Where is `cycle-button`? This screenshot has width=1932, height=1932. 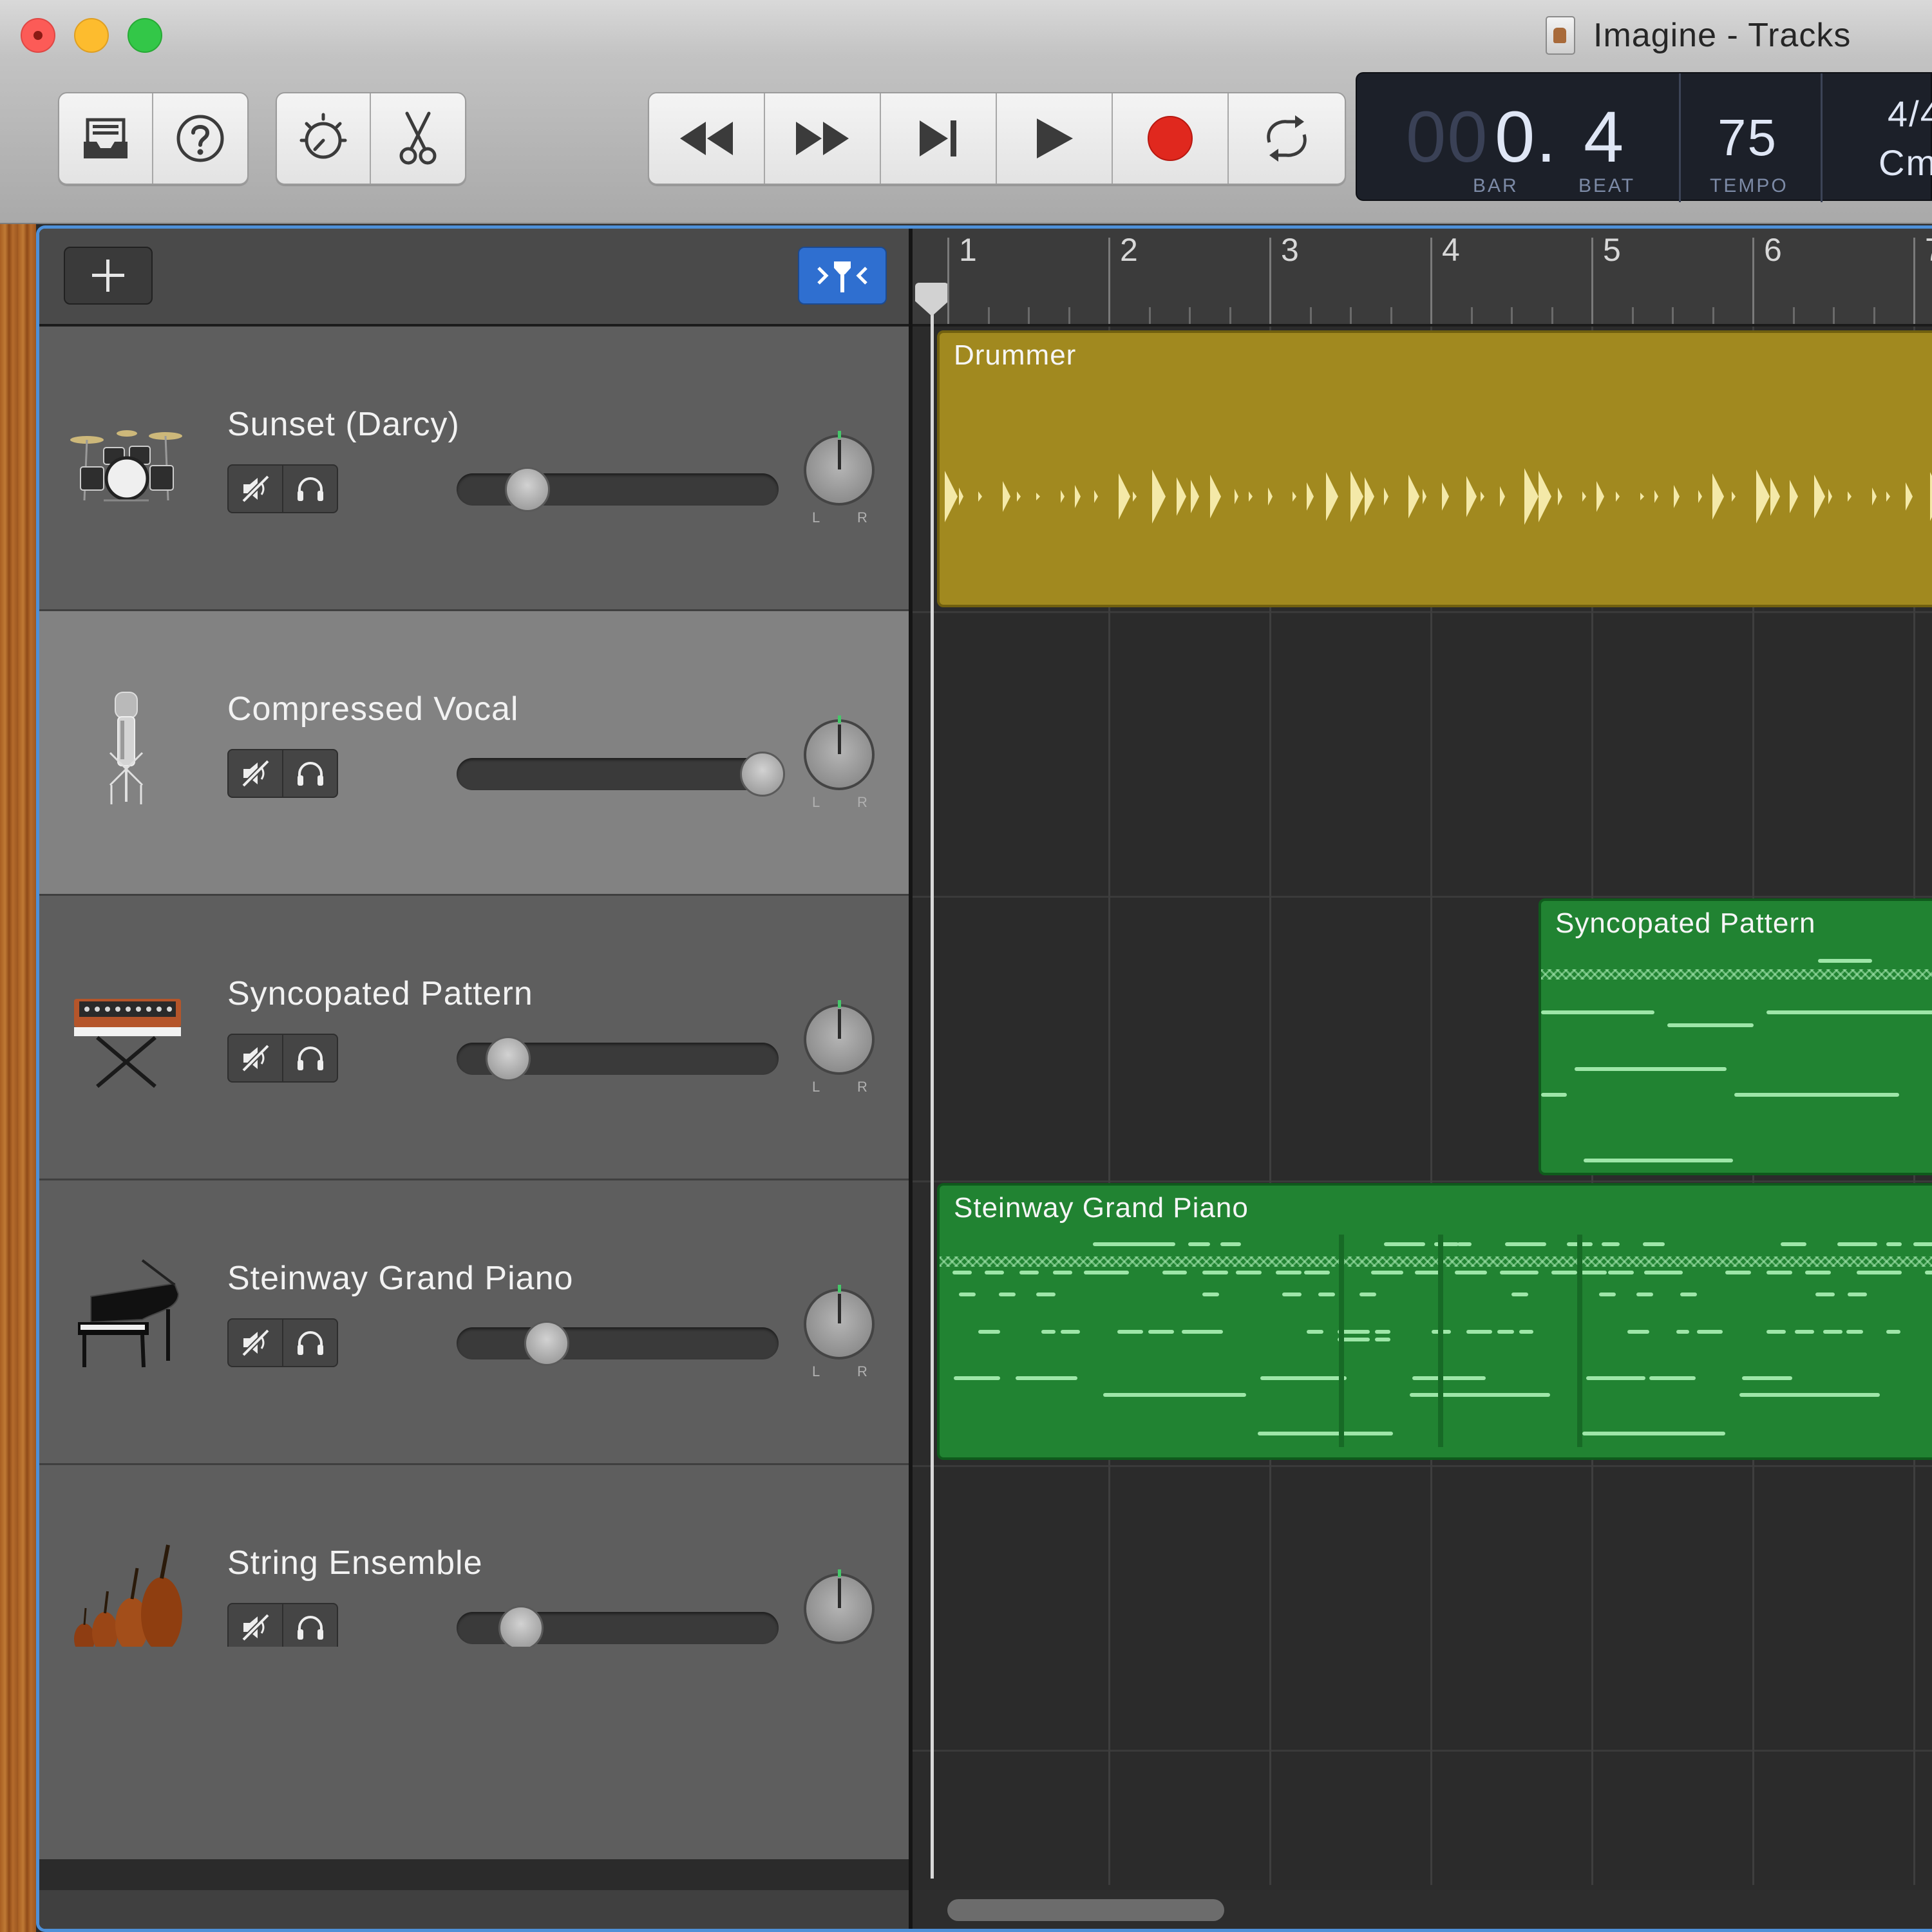
cycle-button is located at coordinates (1287, 139).